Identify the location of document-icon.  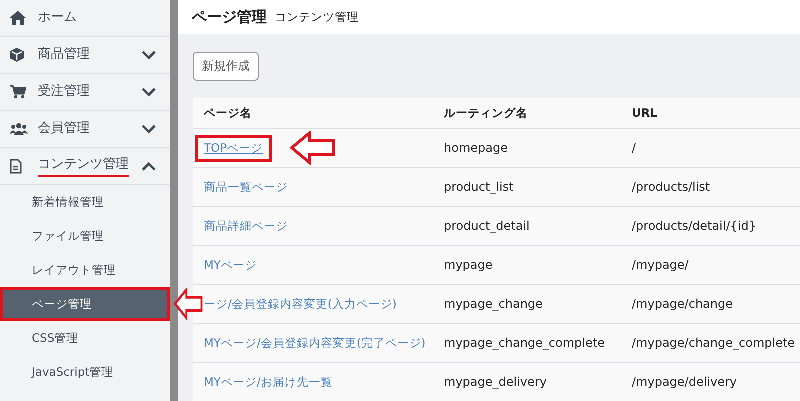
(16, 166).